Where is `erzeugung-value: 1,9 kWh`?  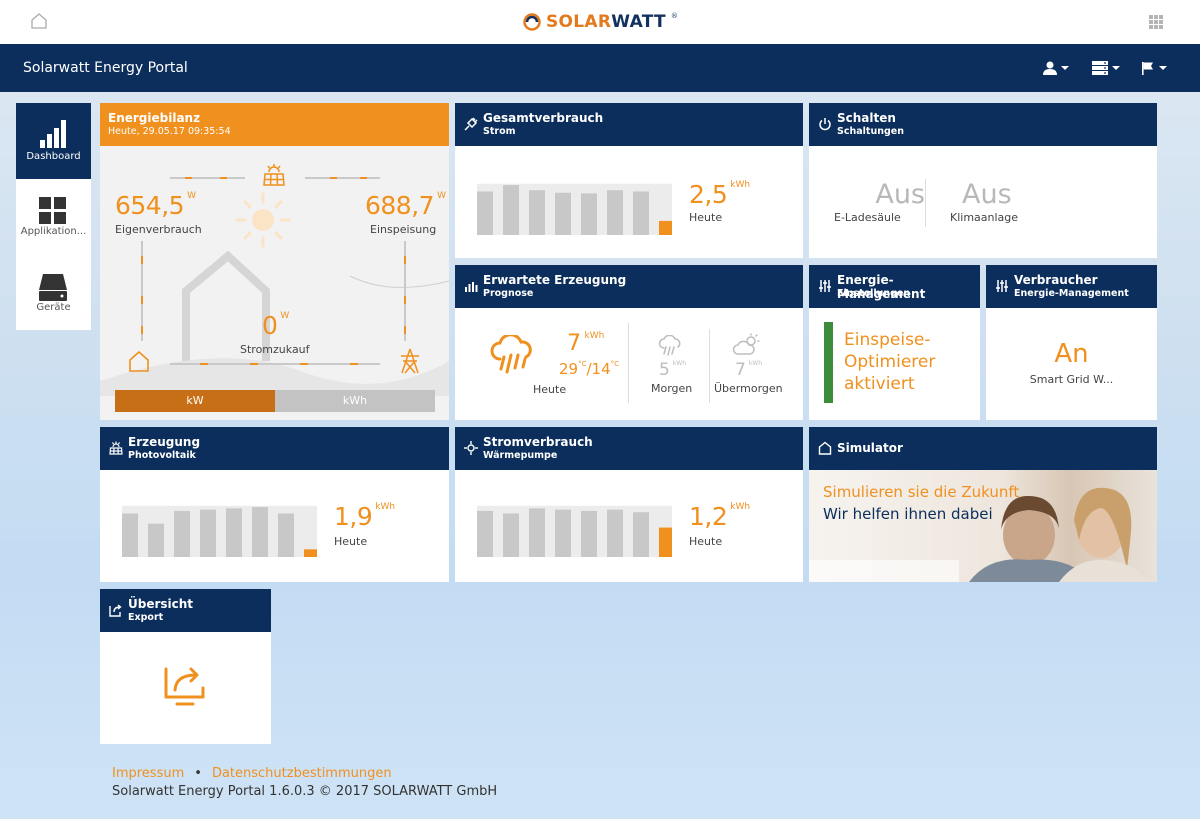
erzeugung-value: 1,9 kWh is located at coordinates (365, 516).